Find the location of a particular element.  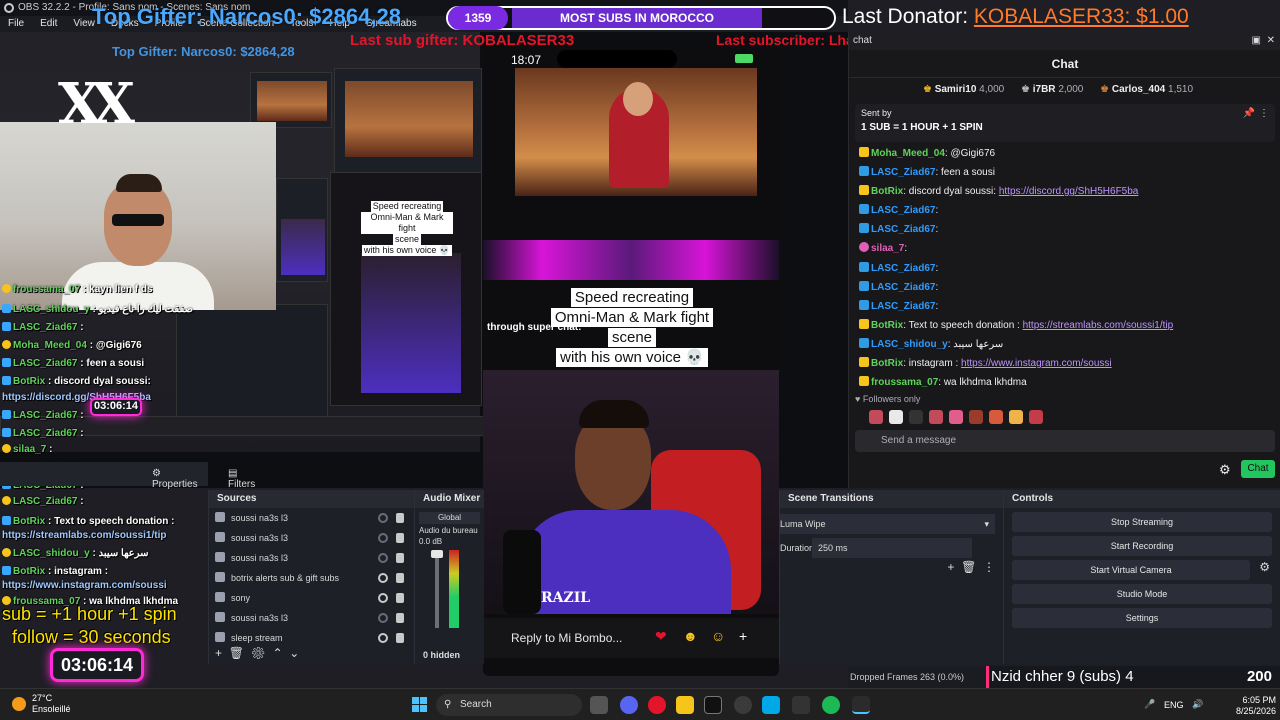

obs-taskbar-icon is located at coordinates (861, 705).